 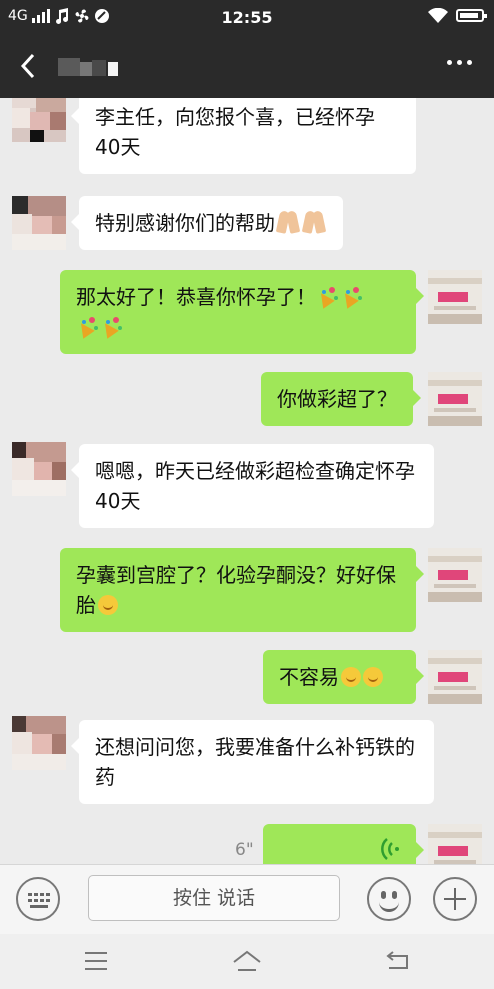 I want to click on status-bar: 4G 12:55, so click(x=247, y=17).